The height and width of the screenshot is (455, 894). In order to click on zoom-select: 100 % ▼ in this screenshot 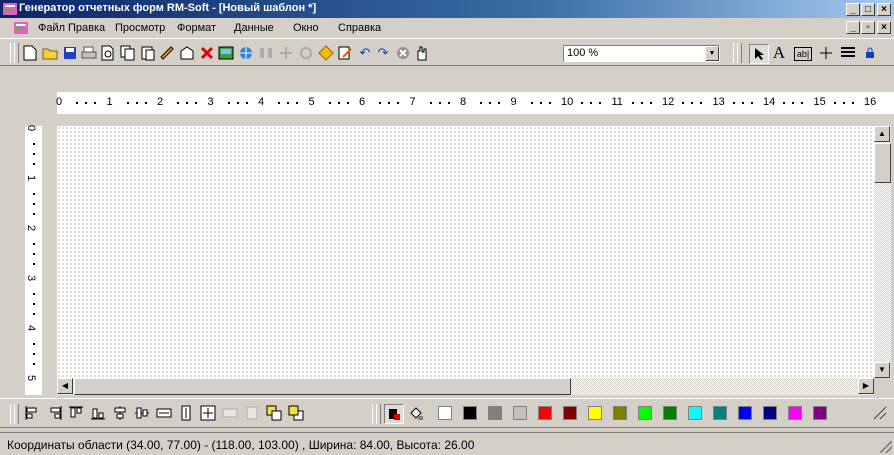, I will do `click(641, 53)`.